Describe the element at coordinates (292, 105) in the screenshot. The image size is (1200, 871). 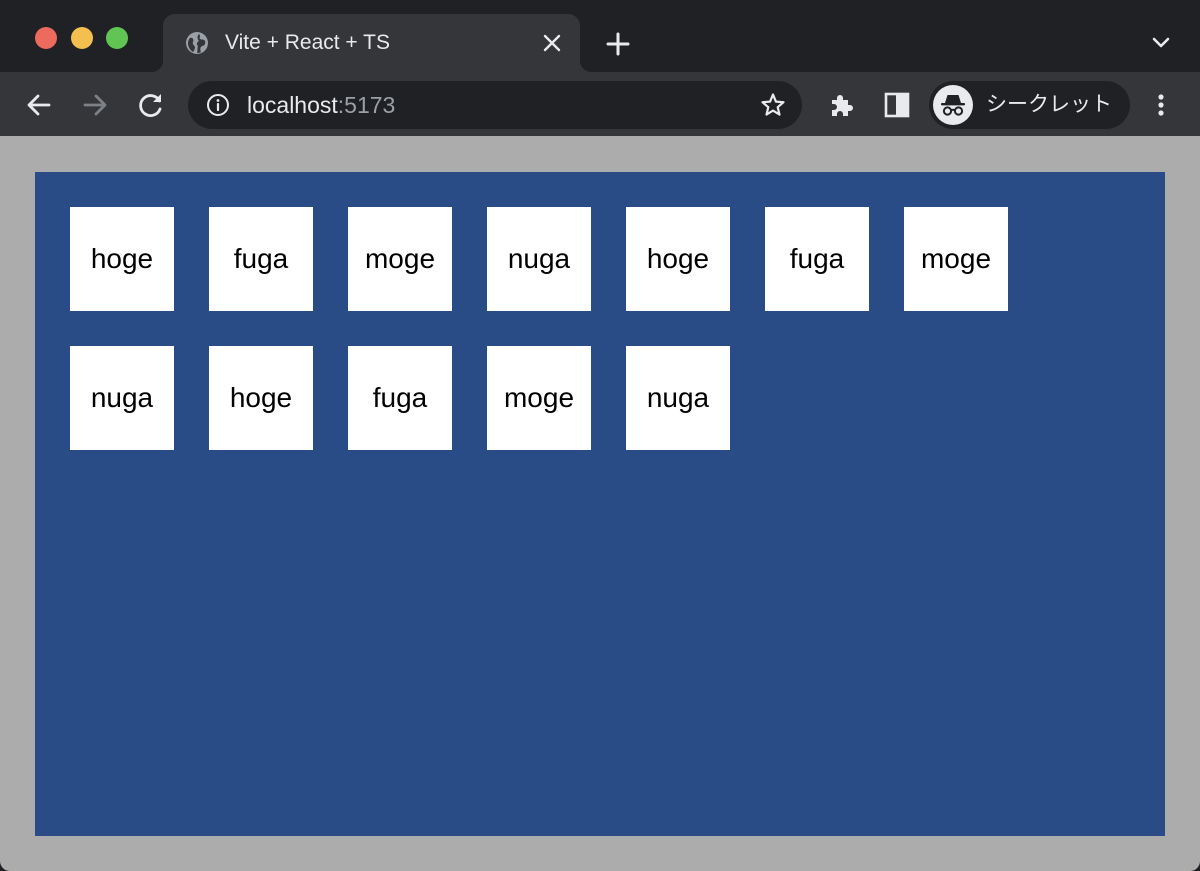
I see `url-host: localhost` at that location.